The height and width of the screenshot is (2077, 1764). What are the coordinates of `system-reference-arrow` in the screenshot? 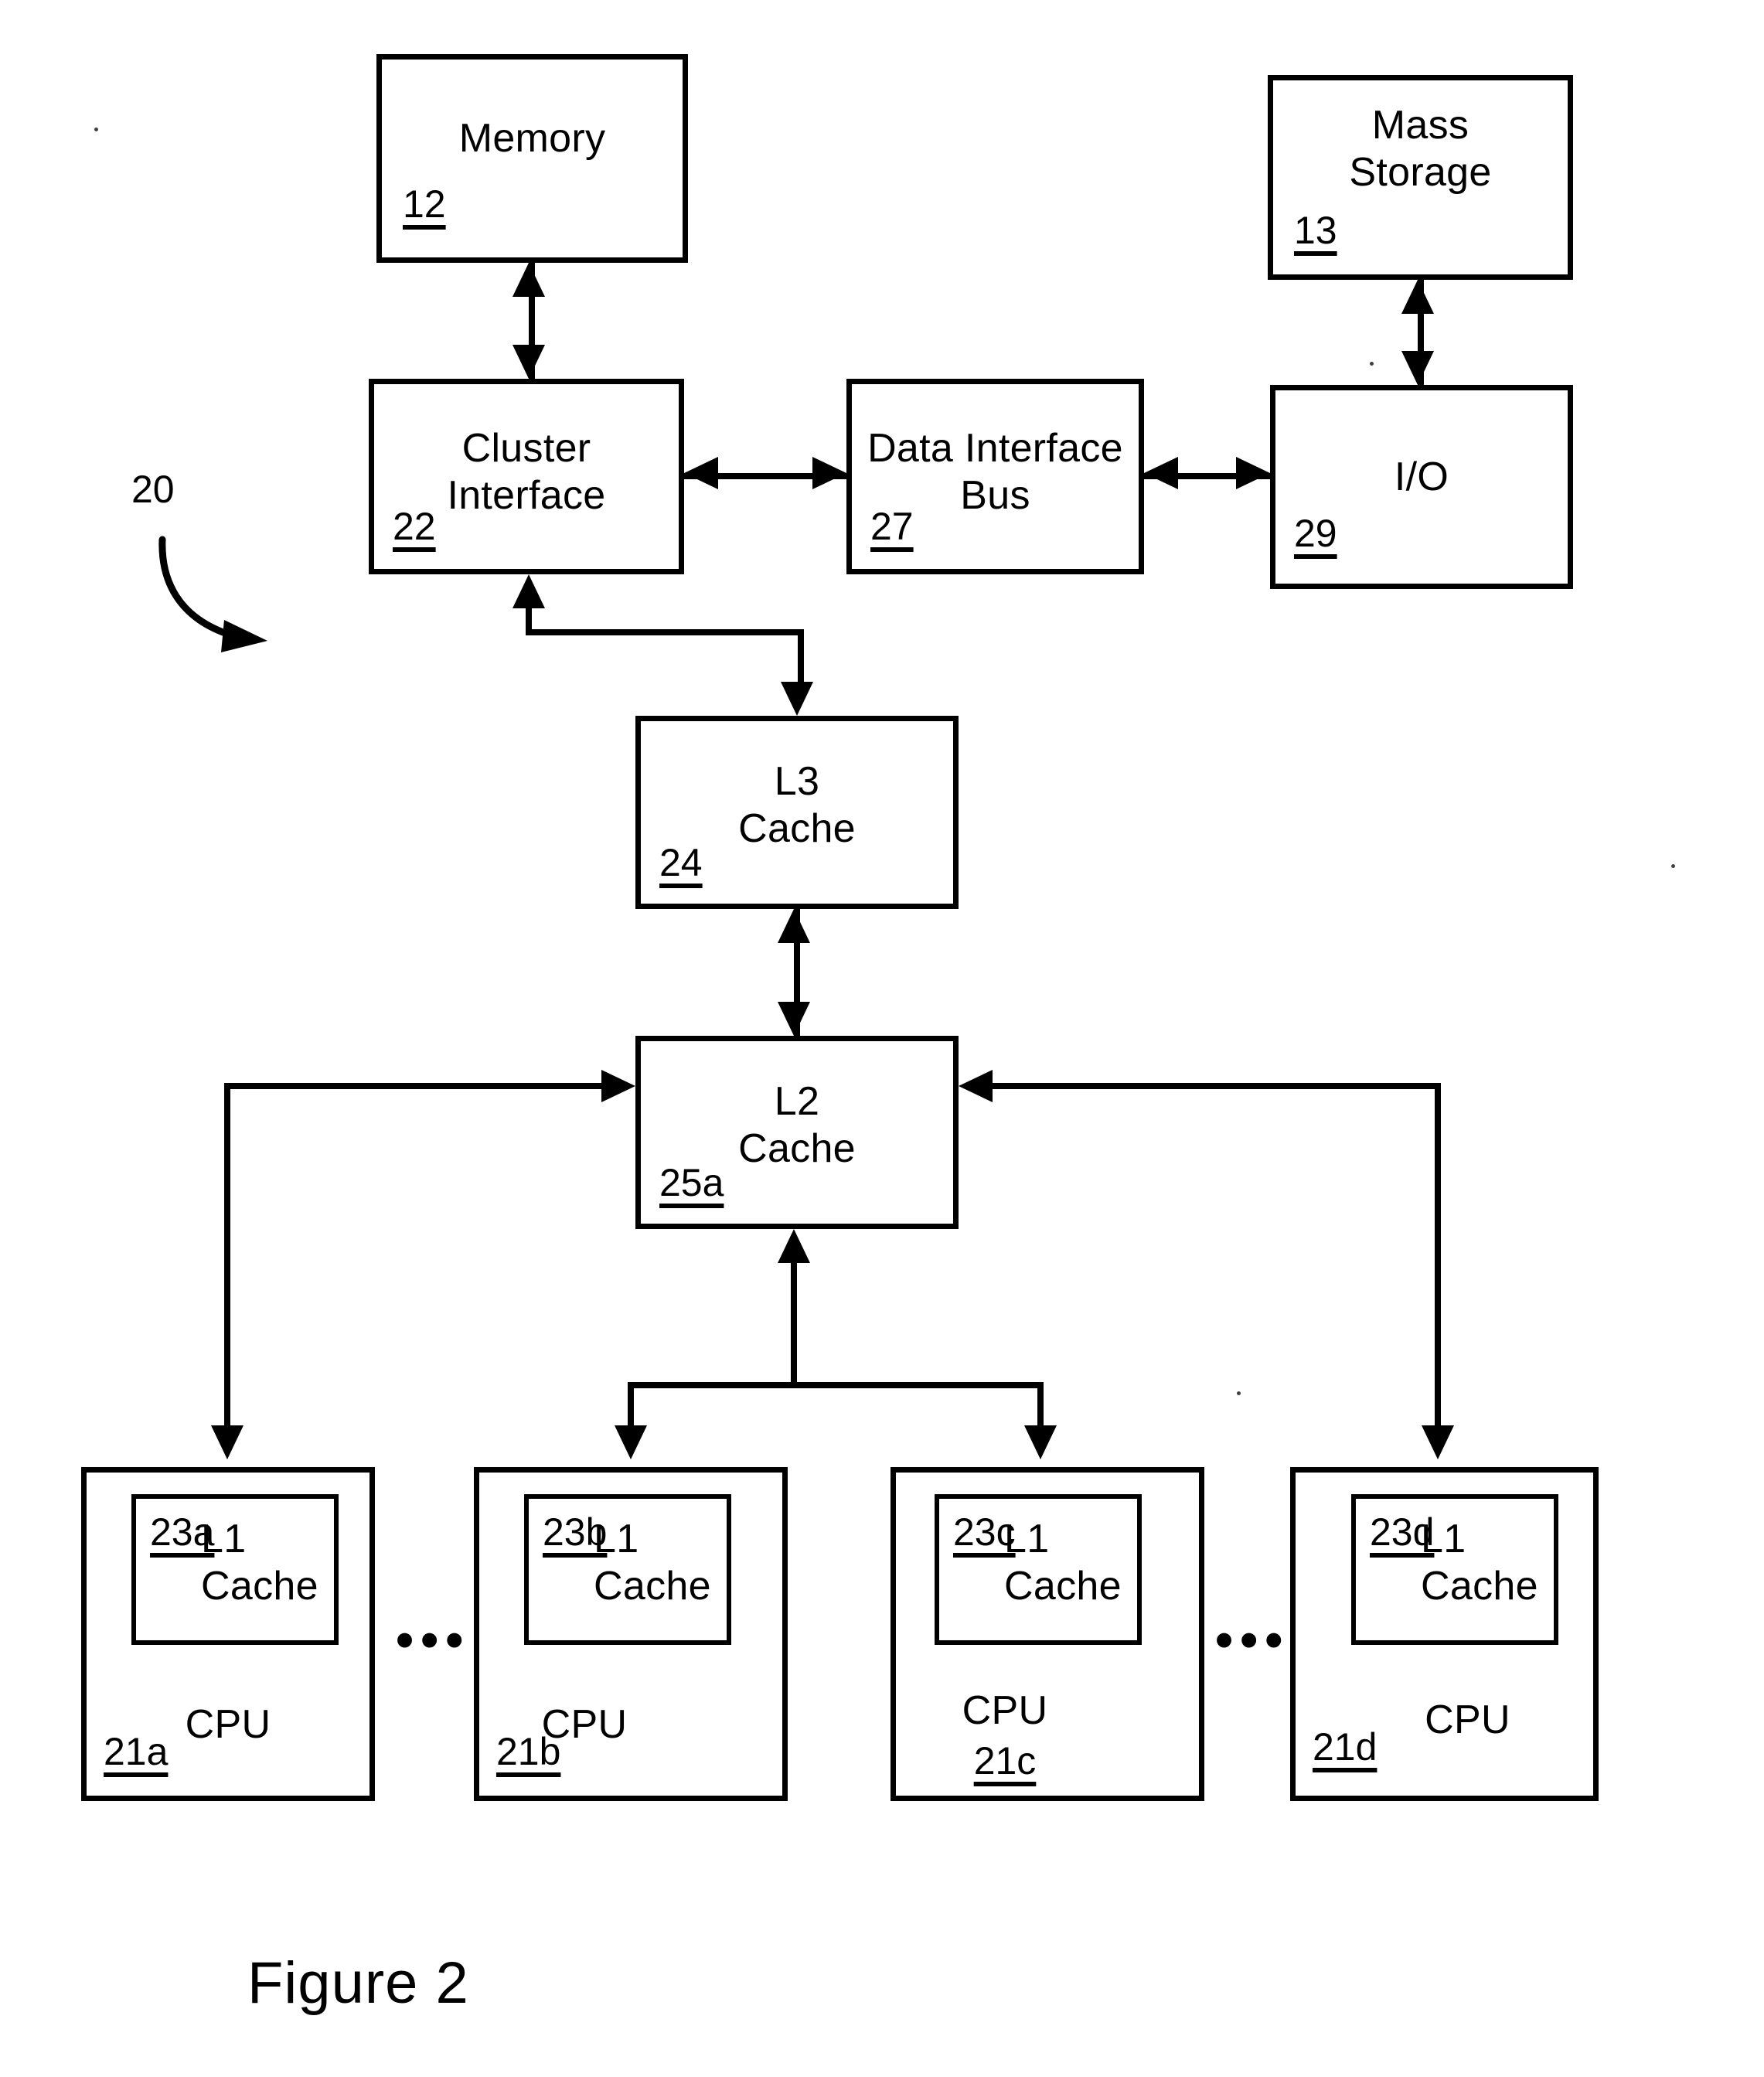 It's located at (212, 594).